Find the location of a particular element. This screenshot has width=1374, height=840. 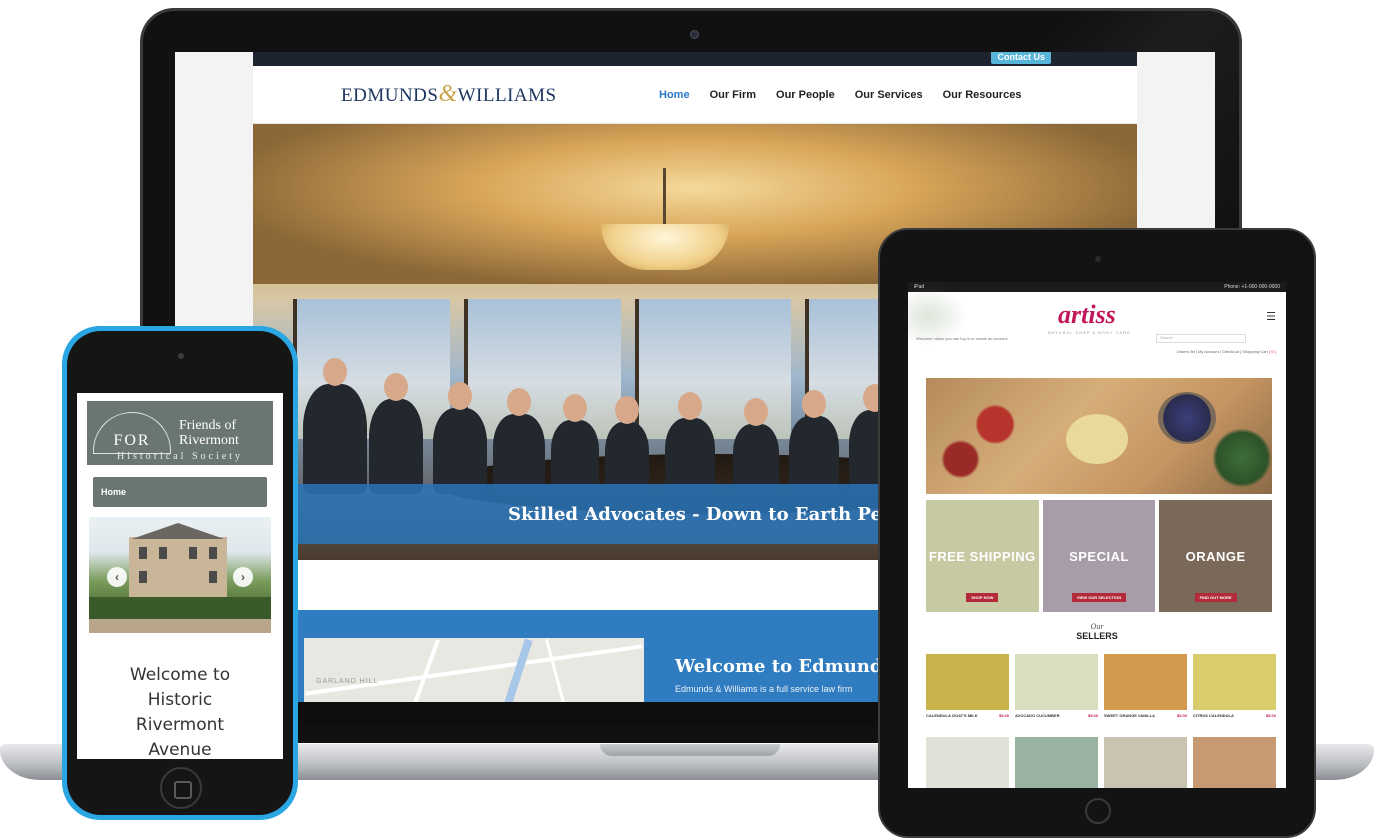

society-logo-mark: FOR is located at coordinates (132, 433).